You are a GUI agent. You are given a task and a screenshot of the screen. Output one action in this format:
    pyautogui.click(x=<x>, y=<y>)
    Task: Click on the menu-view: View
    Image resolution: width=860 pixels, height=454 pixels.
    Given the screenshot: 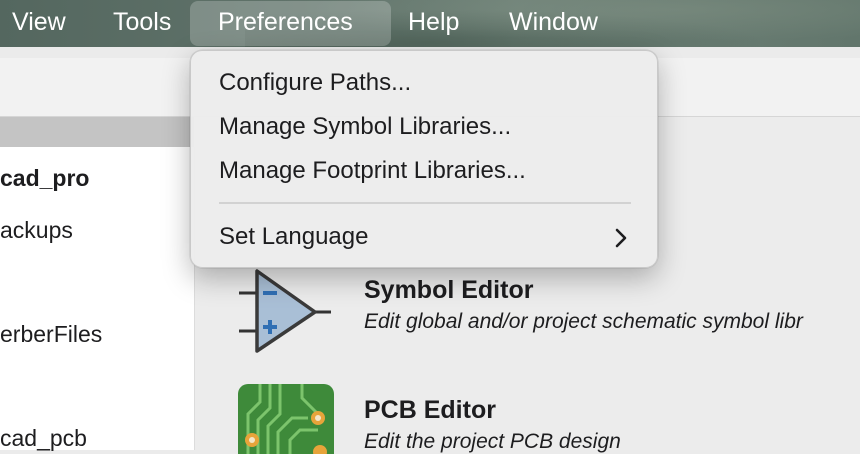 What is the action you would take?
    pyautogui.click(x=39, y=23)
    